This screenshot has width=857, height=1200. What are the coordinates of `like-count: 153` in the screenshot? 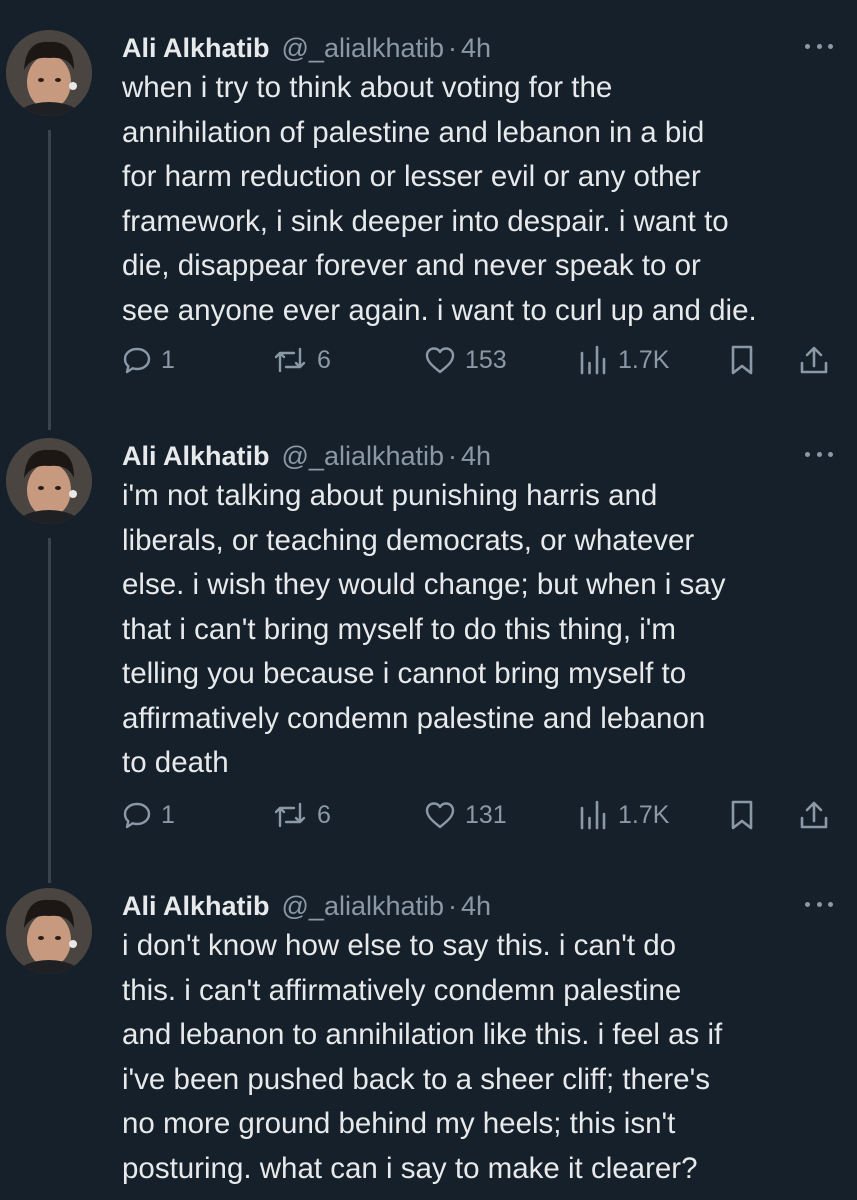 It's located at (486, 359).